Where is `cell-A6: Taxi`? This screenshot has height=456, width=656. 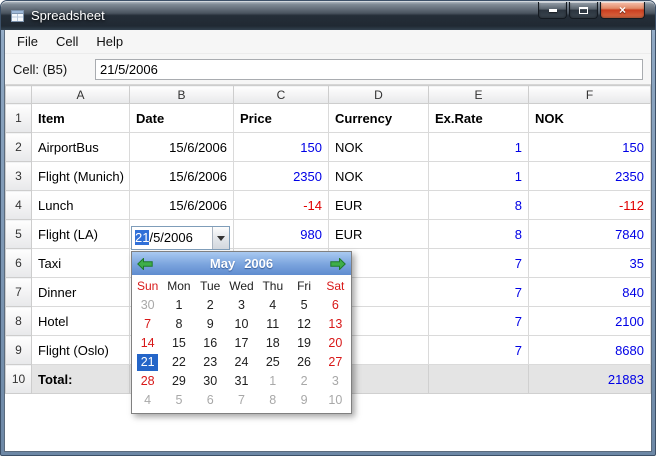 cell-A6: Taxi is located at coordinates (80, 263).